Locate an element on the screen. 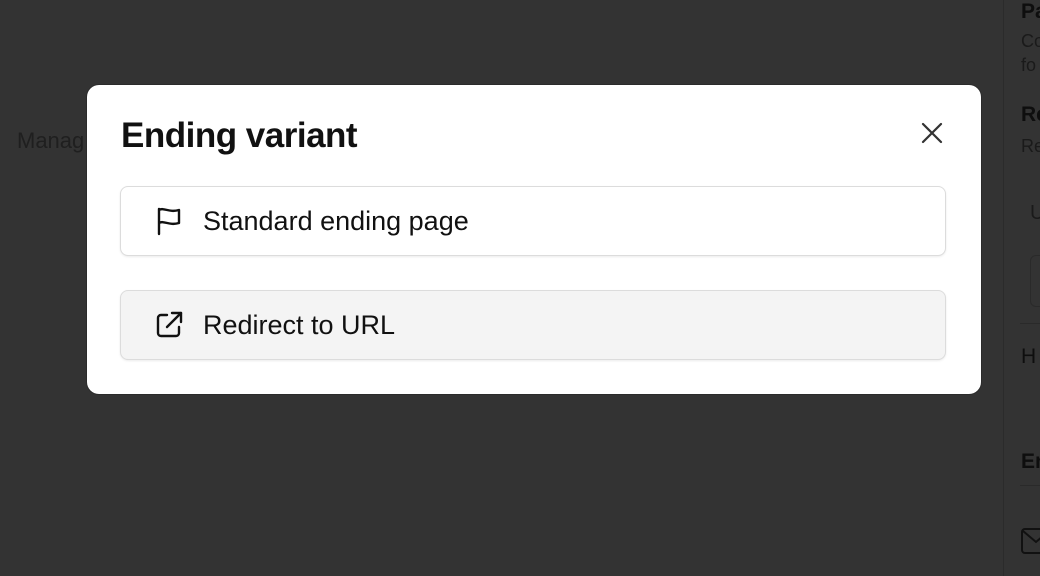 The width and height of the screenshot is (1040, 576). option-label: Redirect to URL is located at coordinates (299, 324).